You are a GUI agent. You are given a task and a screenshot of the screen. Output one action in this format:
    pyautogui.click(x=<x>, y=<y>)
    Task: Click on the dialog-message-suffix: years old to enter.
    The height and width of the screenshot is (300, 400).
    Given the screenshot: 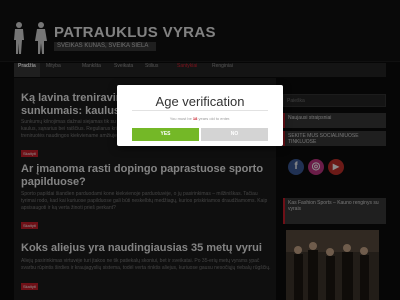 What is the action you would take?
    pyautogui.click(x=214, y=118)
    